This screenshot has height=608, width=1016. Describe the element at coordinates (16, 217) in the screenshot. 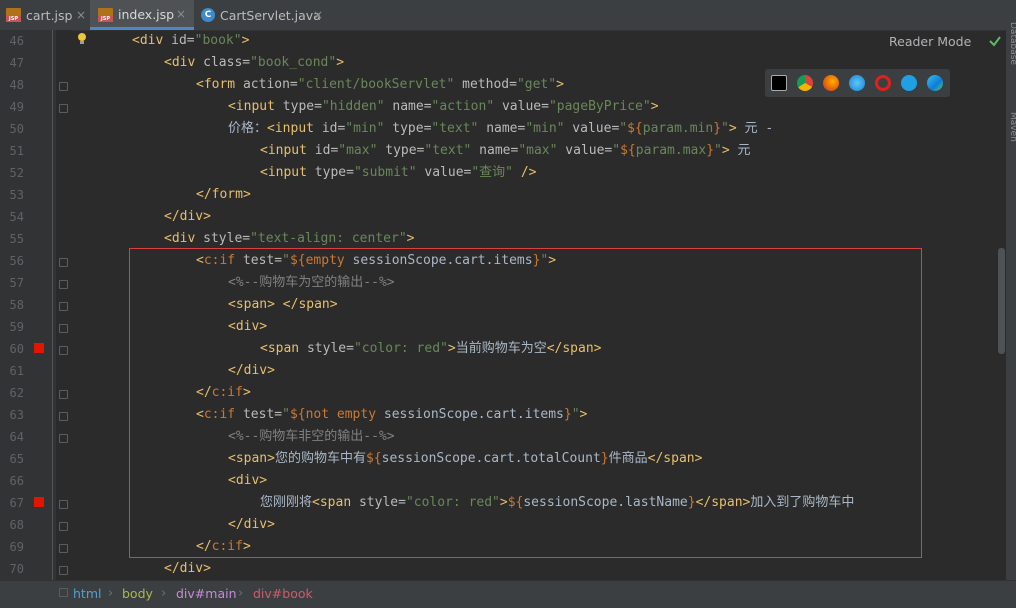

I see `line-number: 54` at that location.